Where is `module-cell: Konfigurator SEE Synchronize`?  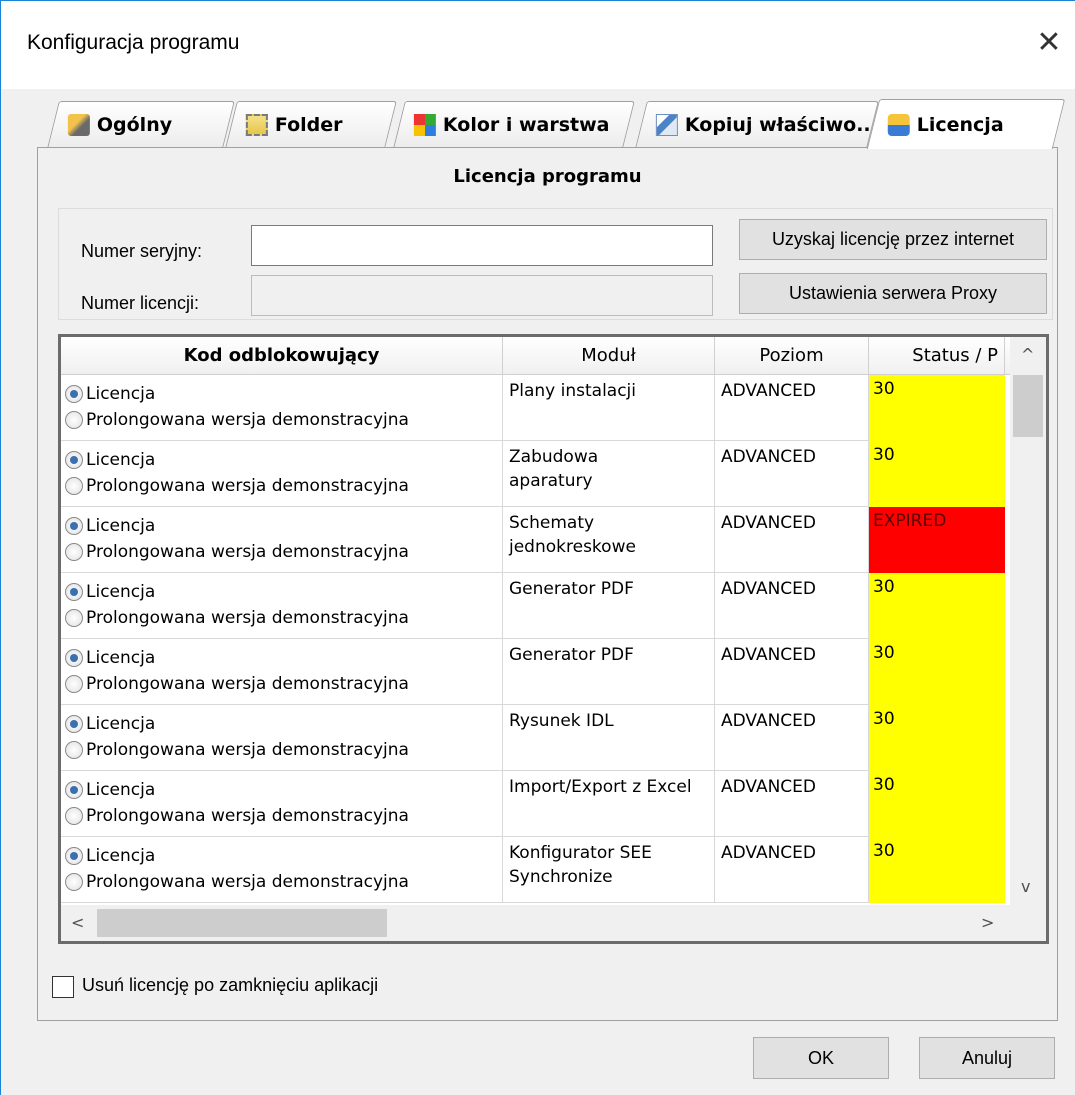 module-cell: Konfigurator SEE Synchronize is located at coordinates (609, 870).